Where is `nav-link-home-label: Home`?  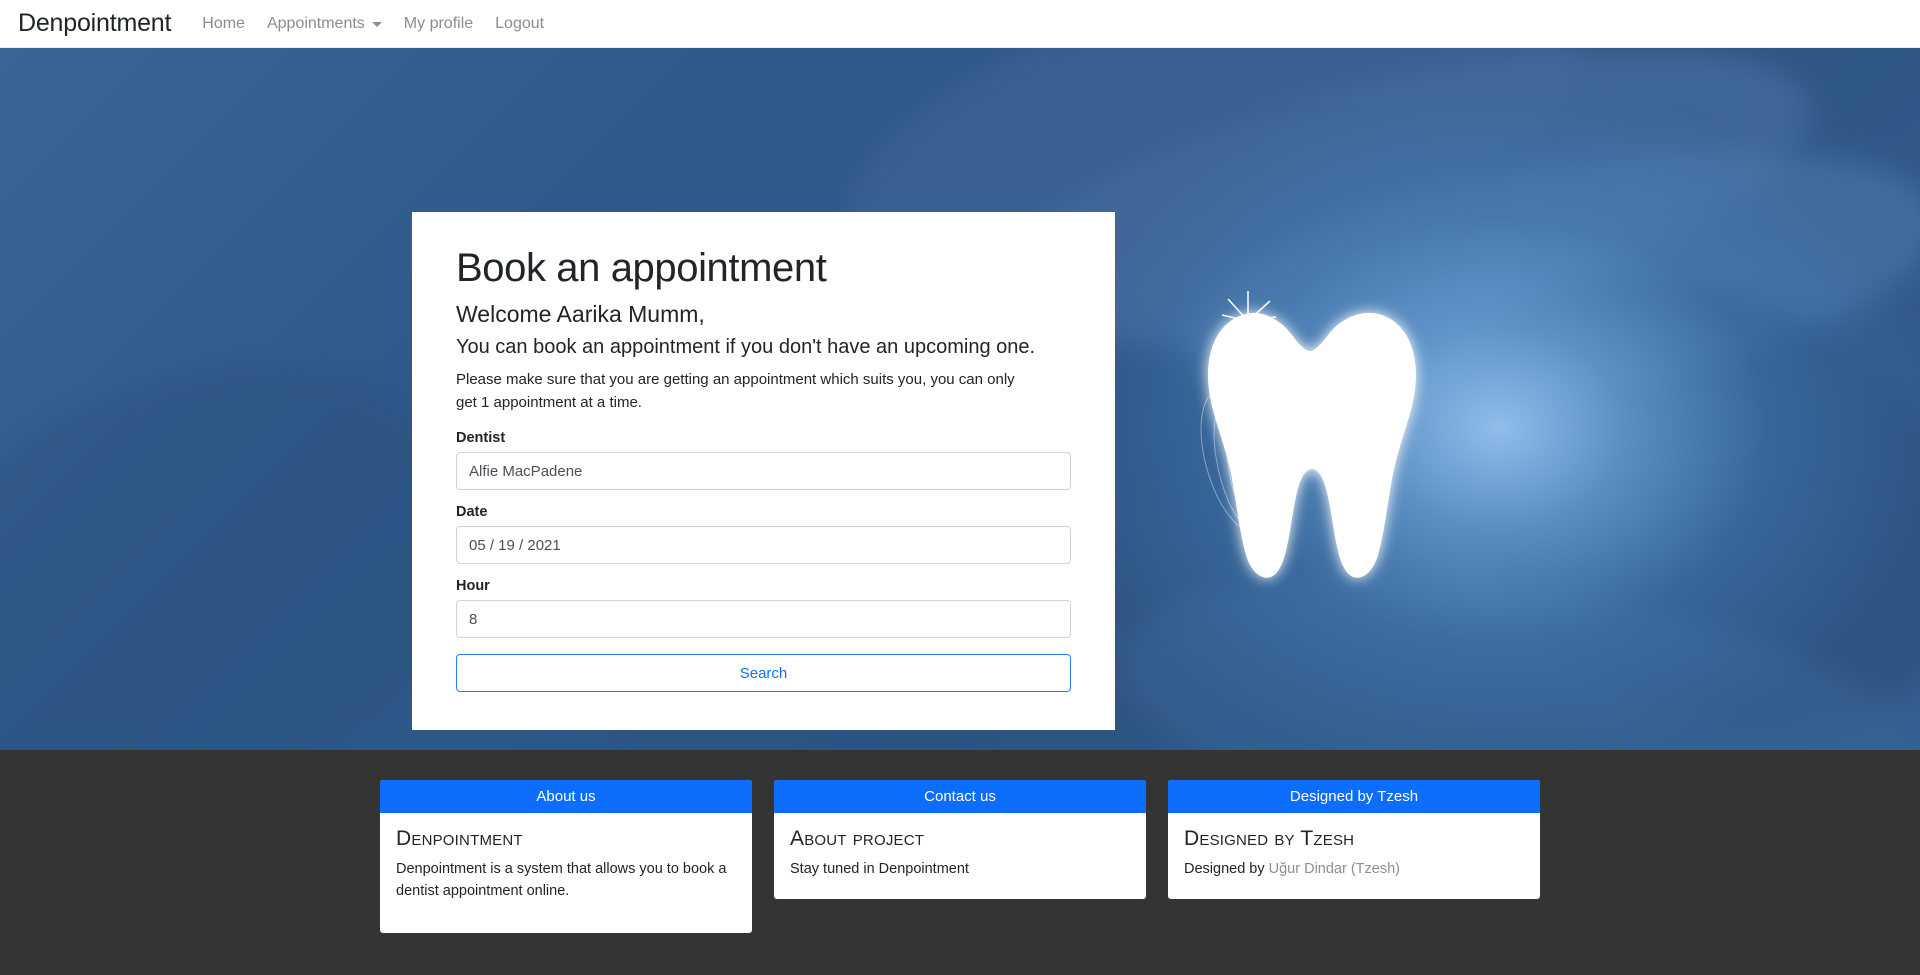
nav-link-home-label: Home is located at coordinates (223, 23).